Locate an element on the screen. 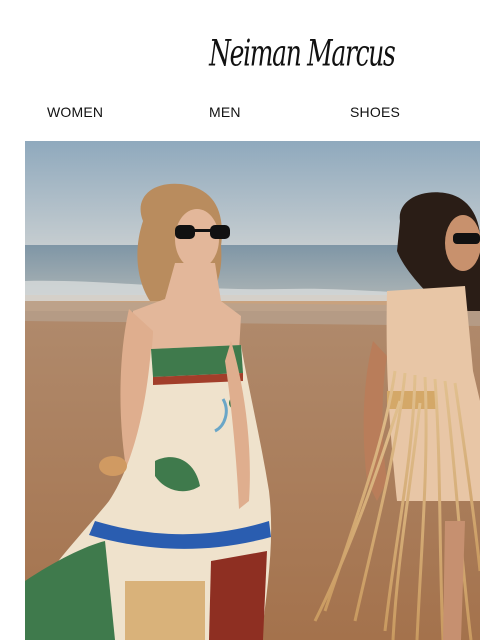 This screenshot has height=640, width=480. nav-item-men: MEN is located at coordinates (225, 112).